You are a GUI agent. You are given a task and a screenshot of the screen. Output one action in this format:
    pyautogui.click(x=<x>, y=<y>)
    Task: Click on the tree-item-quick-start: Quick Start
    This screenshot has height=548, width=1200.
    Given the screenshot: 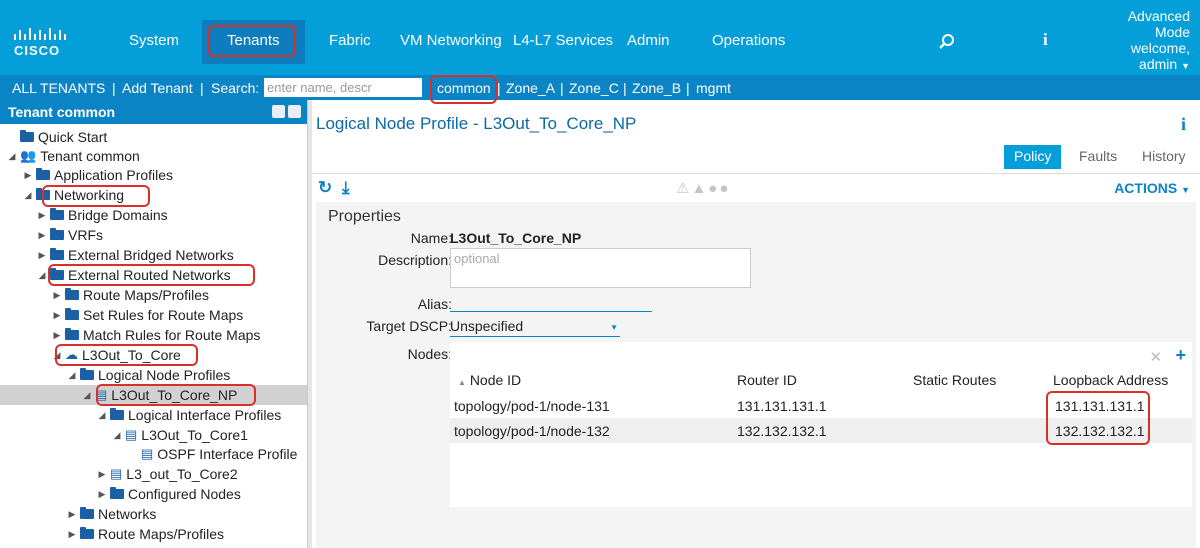 What is the action you would take?
    pyautogui.click(x=56, y=137)
    